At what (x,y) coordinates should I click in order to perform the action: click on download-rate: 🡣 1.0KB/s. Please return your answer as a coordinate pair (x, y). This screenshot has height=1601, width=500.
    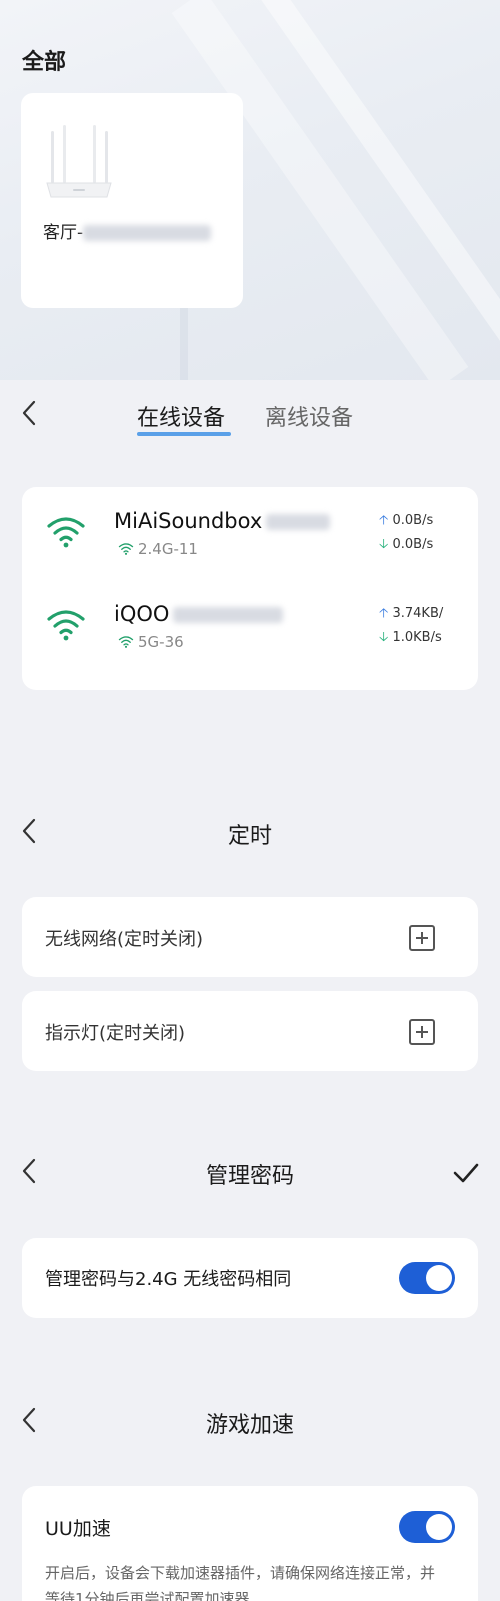
    Looking at the image, I should click on (410, 639).